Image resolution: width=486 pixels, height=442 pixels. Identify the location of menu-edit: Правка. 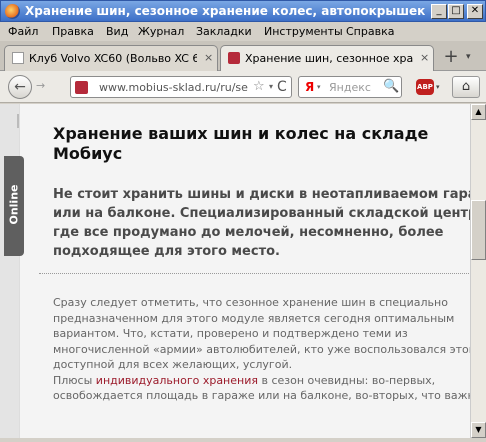
(73, 31).